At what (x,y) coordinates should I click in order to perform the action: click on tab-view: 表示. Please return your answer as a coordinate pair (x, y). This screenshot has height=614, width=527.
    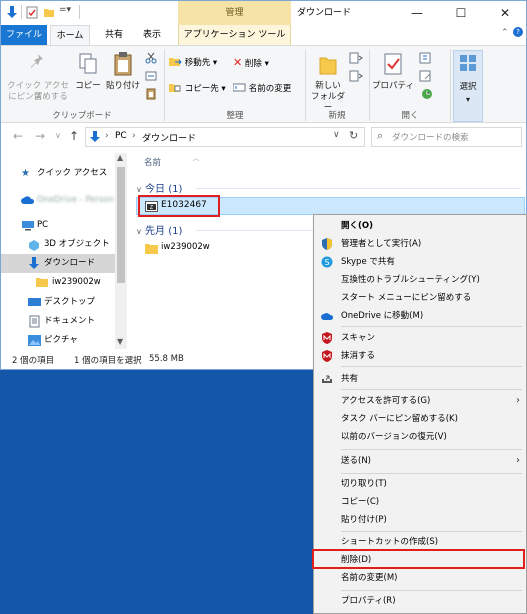
    Looking at the image, I should click on (152, 35).